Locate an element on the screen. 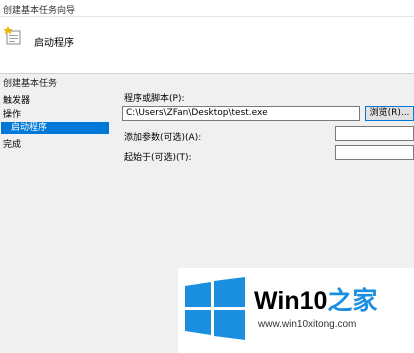  args-input is located at coordinates (374, 133).